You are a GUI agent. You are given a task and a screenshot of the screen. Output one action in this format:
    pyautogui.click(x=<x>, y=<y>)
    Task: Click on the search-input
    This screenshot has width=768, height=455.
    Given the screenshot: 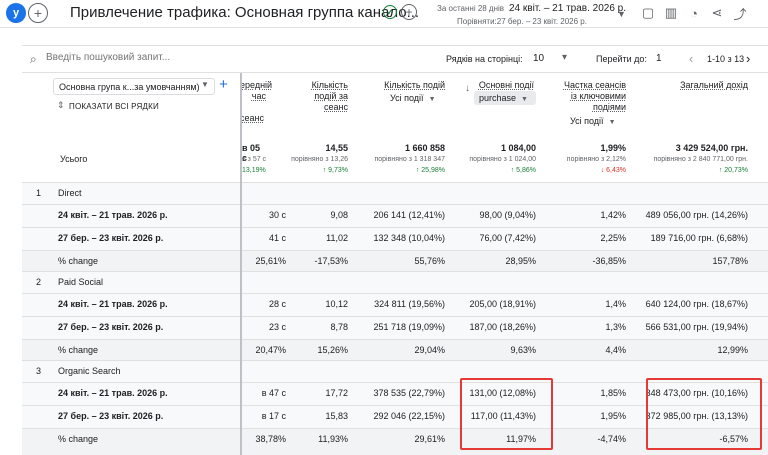 What is the action you would take?
    pyautogui.click(x=146, y=57)
    